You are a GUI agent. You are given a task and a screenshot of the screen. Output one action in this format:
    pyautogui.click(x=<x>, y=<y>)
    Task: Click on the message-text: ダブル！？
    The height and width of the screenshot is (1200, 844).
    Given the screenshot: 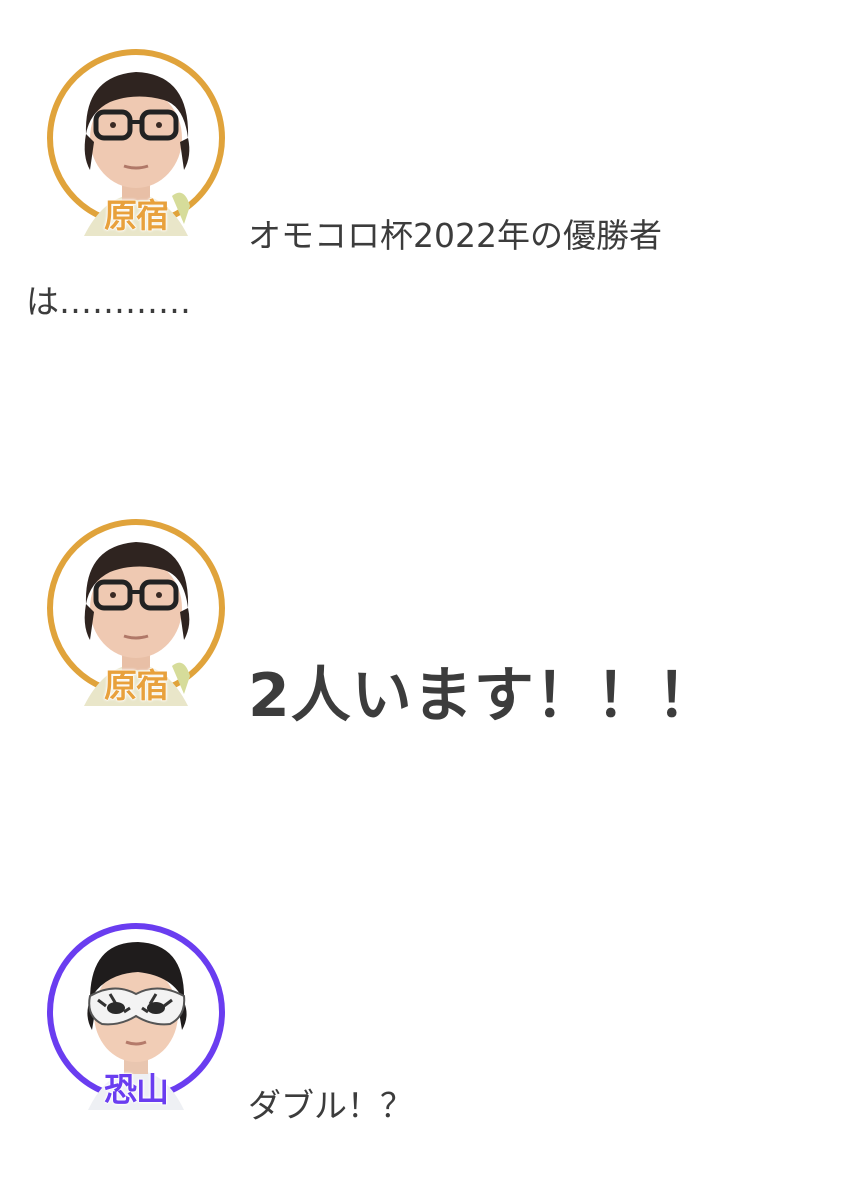 What is the action you would take?
    pyautogui.click(x=330, y=1105)
    